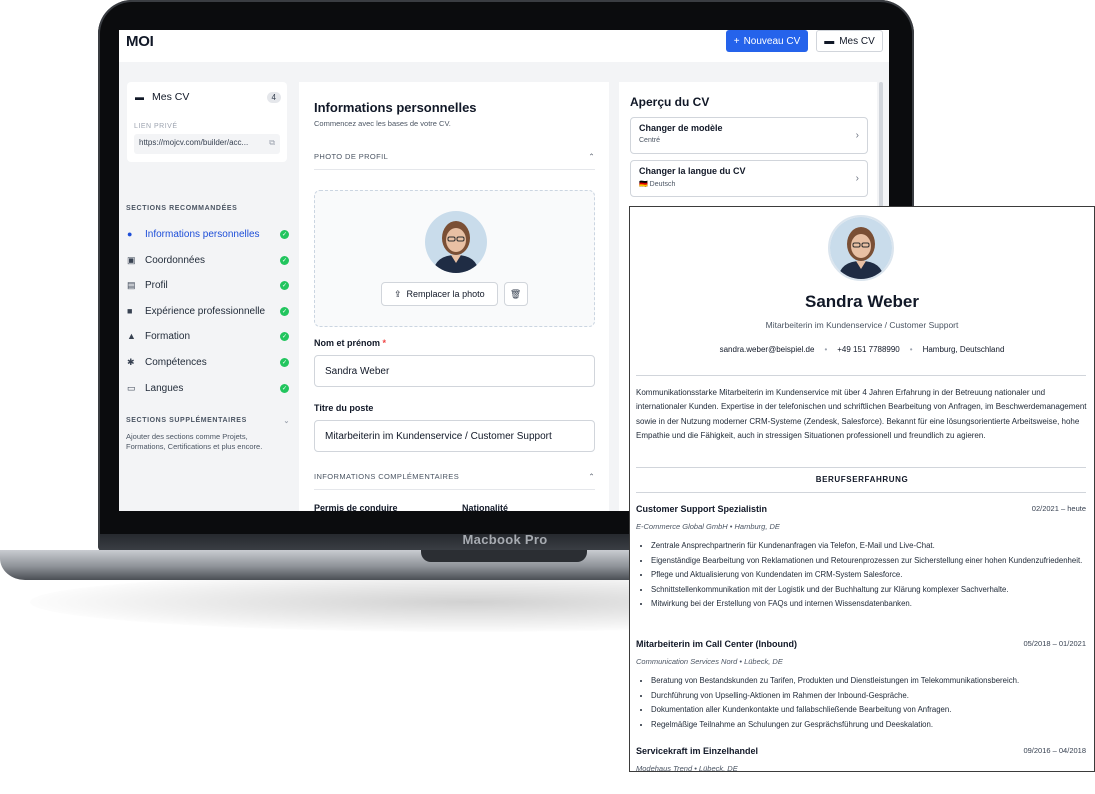  What do you see at coordinates (272, 144) in the screenshot?
I see `copy-icon: ⧉` at bounding box center [272, 144].